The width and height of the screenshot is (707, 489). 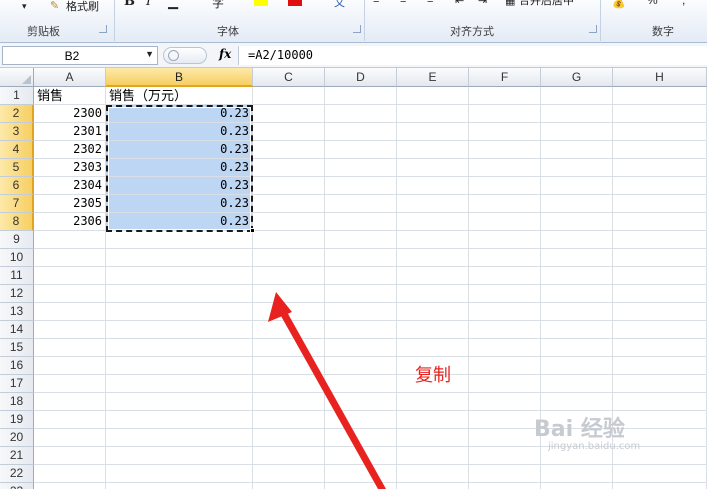 What do you see at coordinates (333, 400) in the screenshot?
I see `arrow-shaft` at bounding box center [333, 400].